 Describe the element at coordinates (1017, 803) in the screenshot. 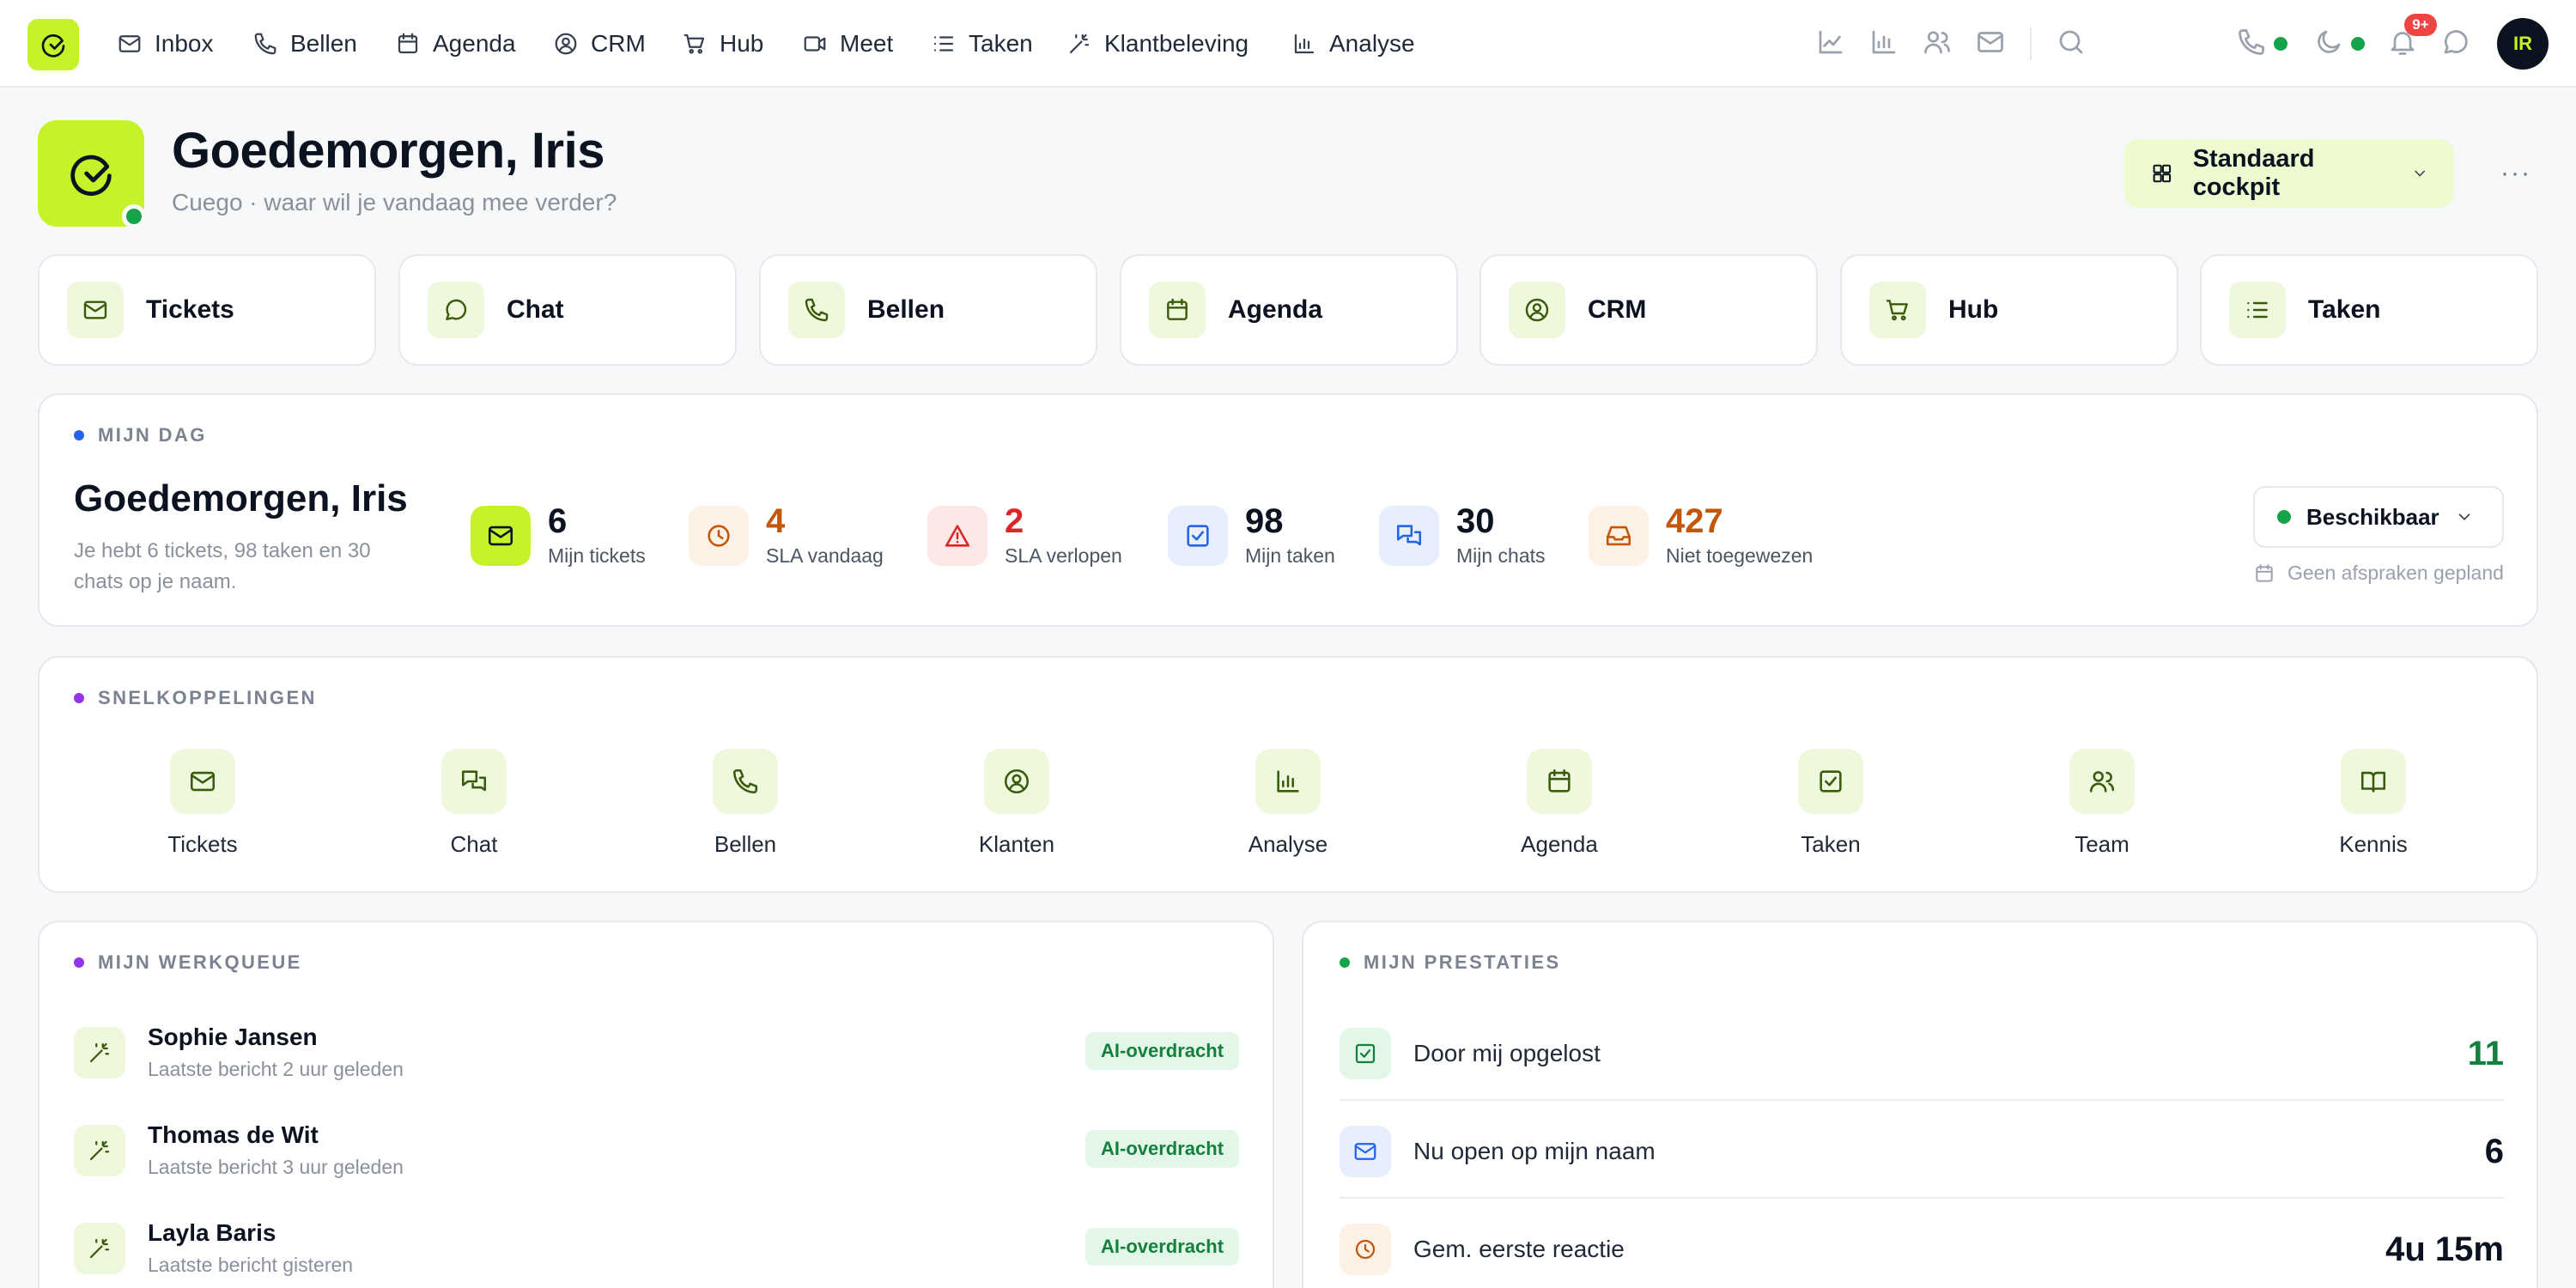

I see `shortcut-klanten: Klanten` at that location.